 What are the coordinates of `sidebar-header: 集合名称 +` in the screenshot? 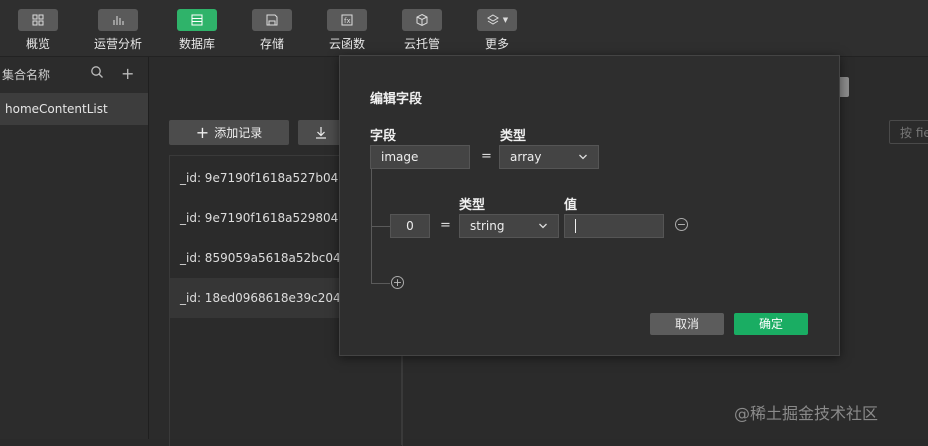 It's located at (74, 74).